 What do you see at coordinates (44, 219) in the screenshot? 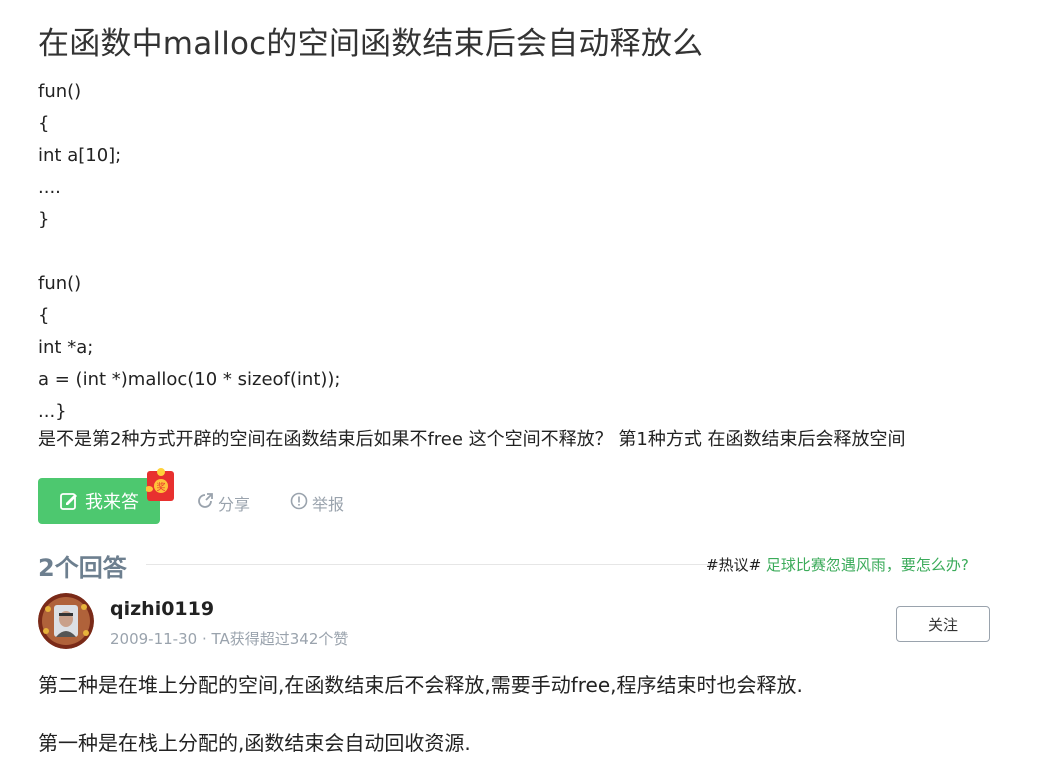
I see `code-line: }` at bounding box center [44, 219].